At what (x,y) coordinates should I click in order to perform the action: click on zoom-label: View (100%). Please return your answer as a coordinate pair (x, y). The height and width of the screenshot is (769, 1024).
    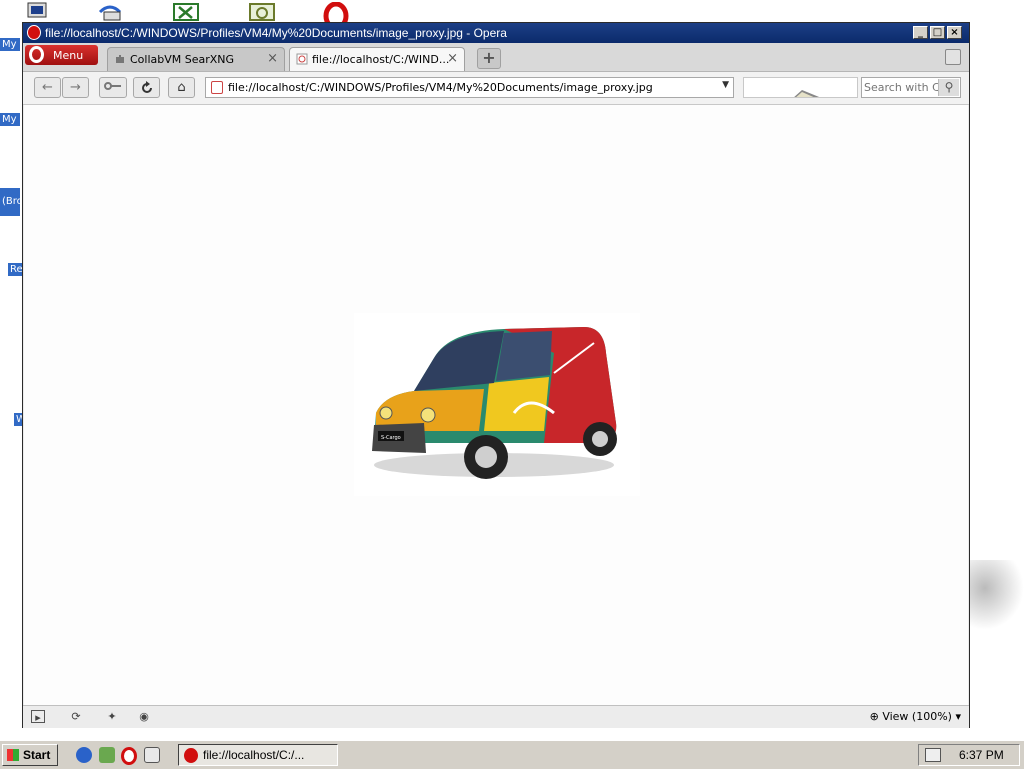
    Looking at the image, I should click on (917, 716).